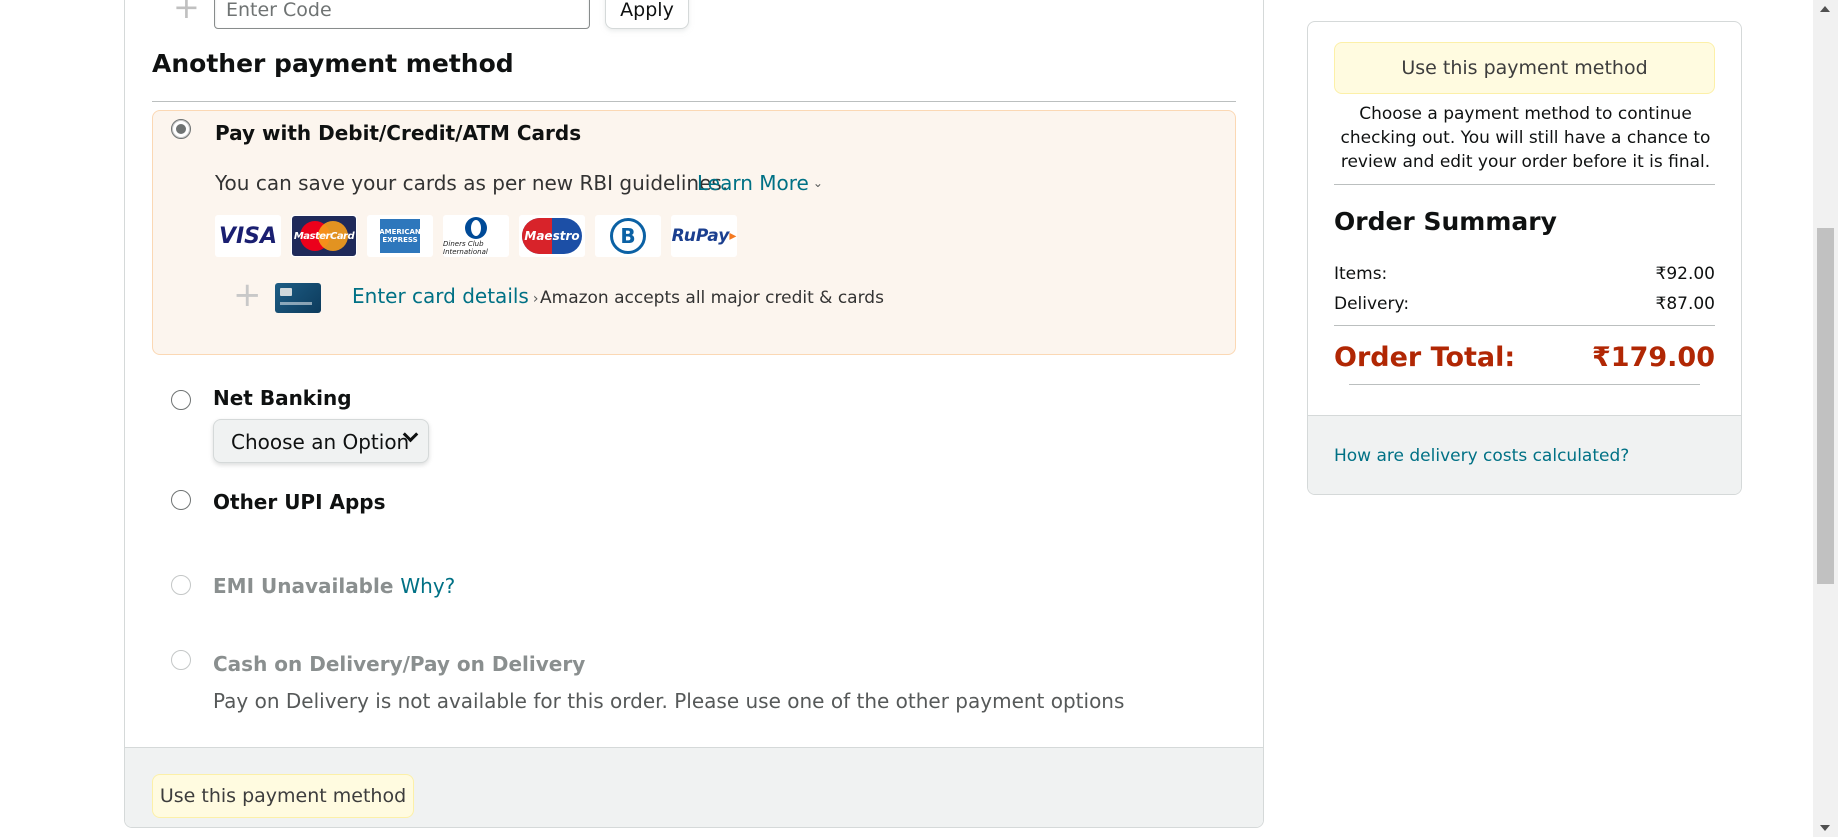 Image resolution: width=1838 pixels, height=837 pixels. I want to click on credit-card-icon, so click(298, 298).